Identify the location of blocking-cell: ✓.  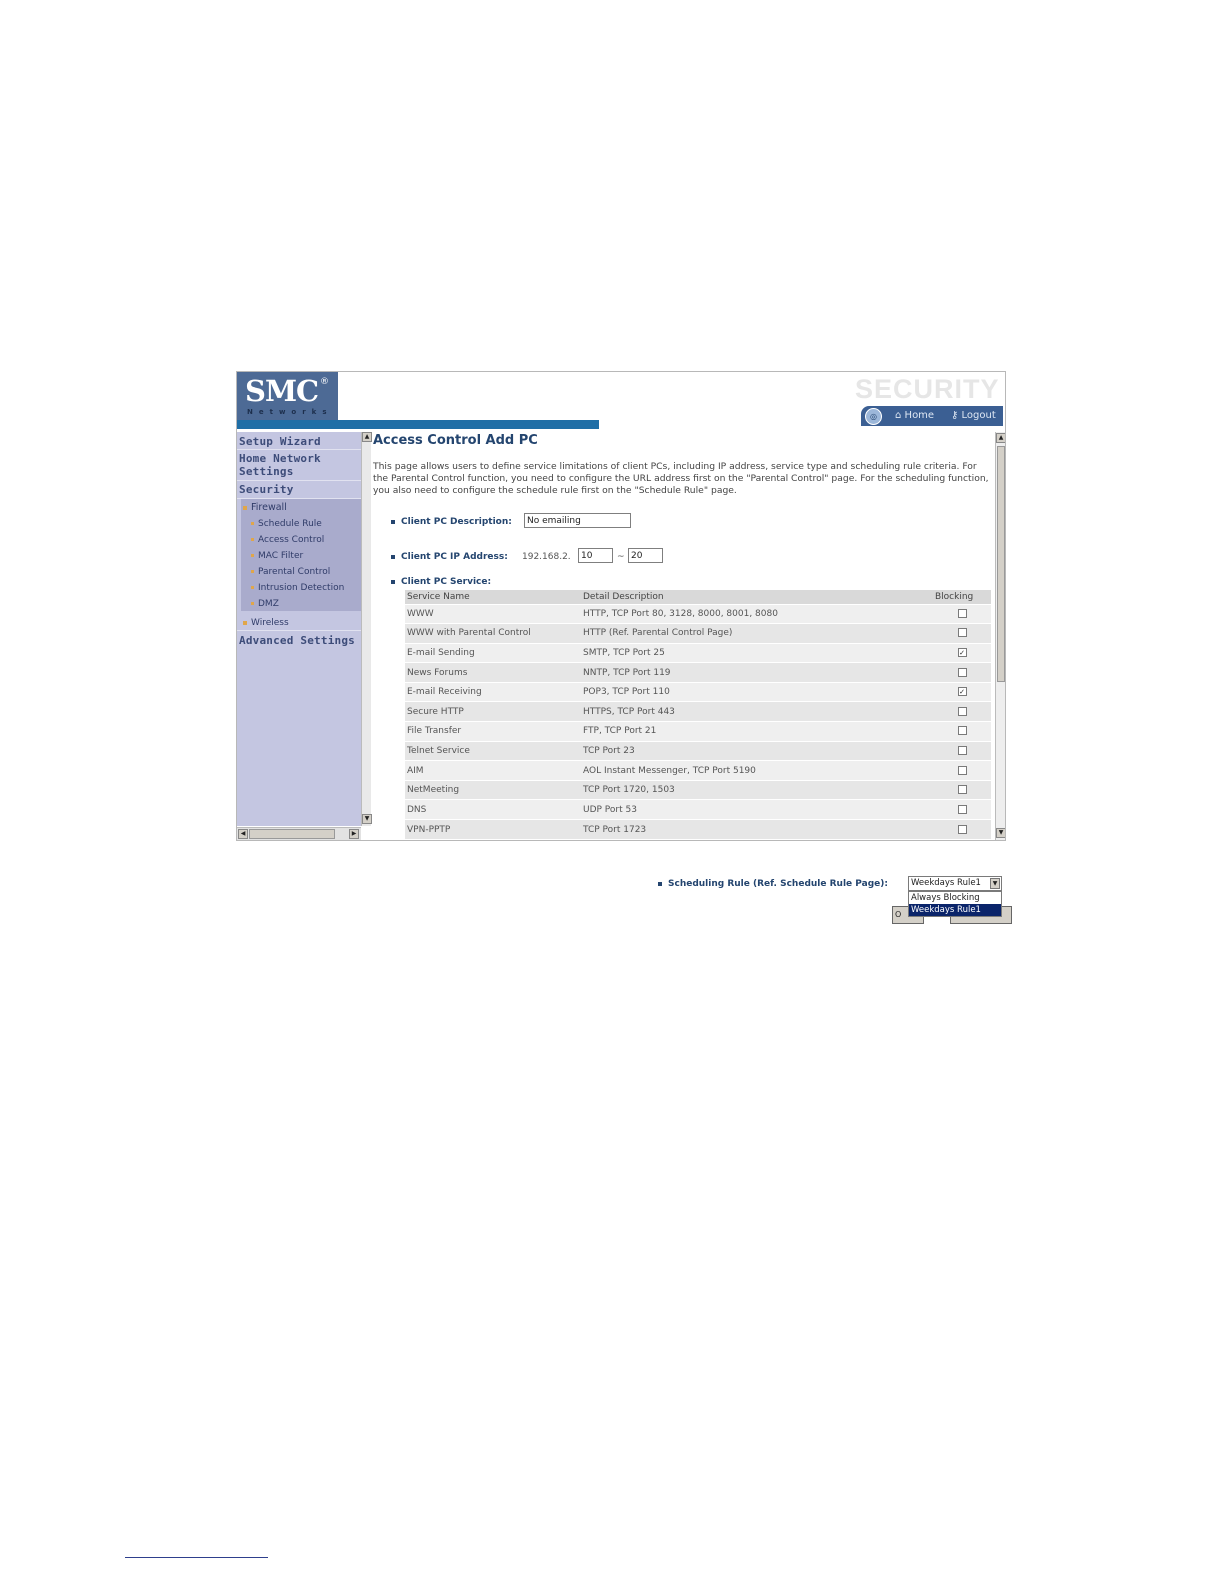
(962, 691).